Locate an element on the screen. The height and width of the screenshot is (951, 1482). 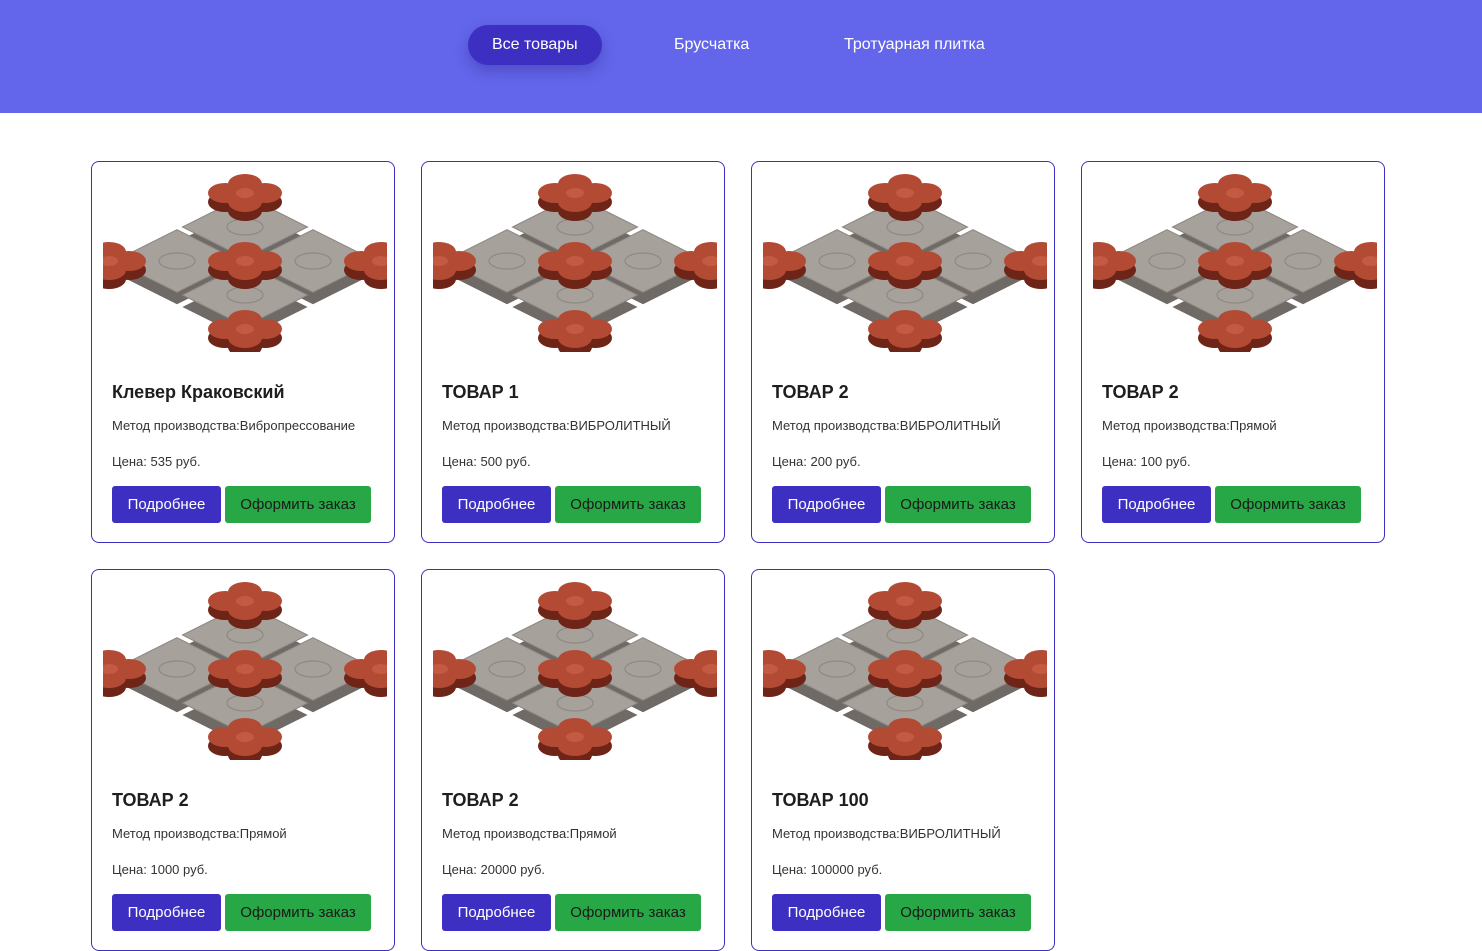
product-price: Цена: 20000 руб. is located at coordinates (494, 869).